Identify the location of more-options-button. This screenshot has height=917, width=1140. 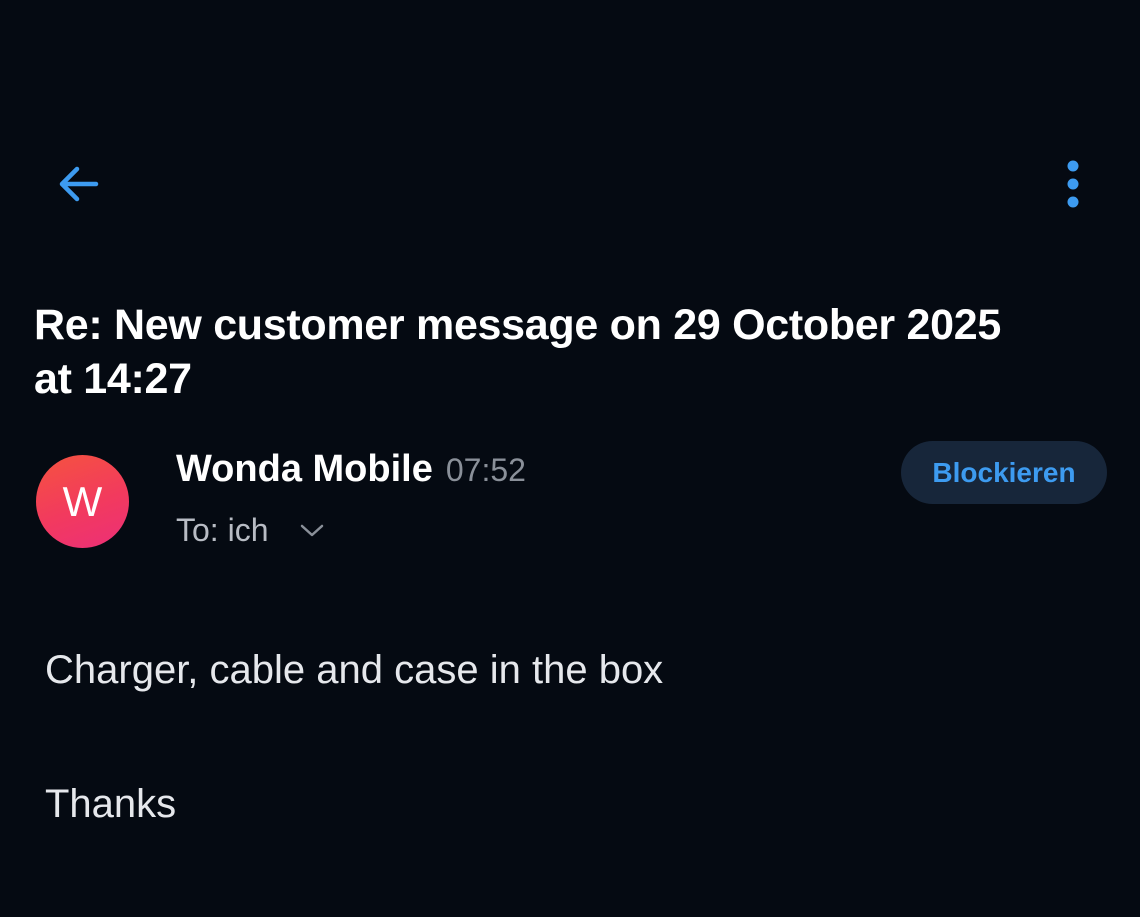
(1073, 186).